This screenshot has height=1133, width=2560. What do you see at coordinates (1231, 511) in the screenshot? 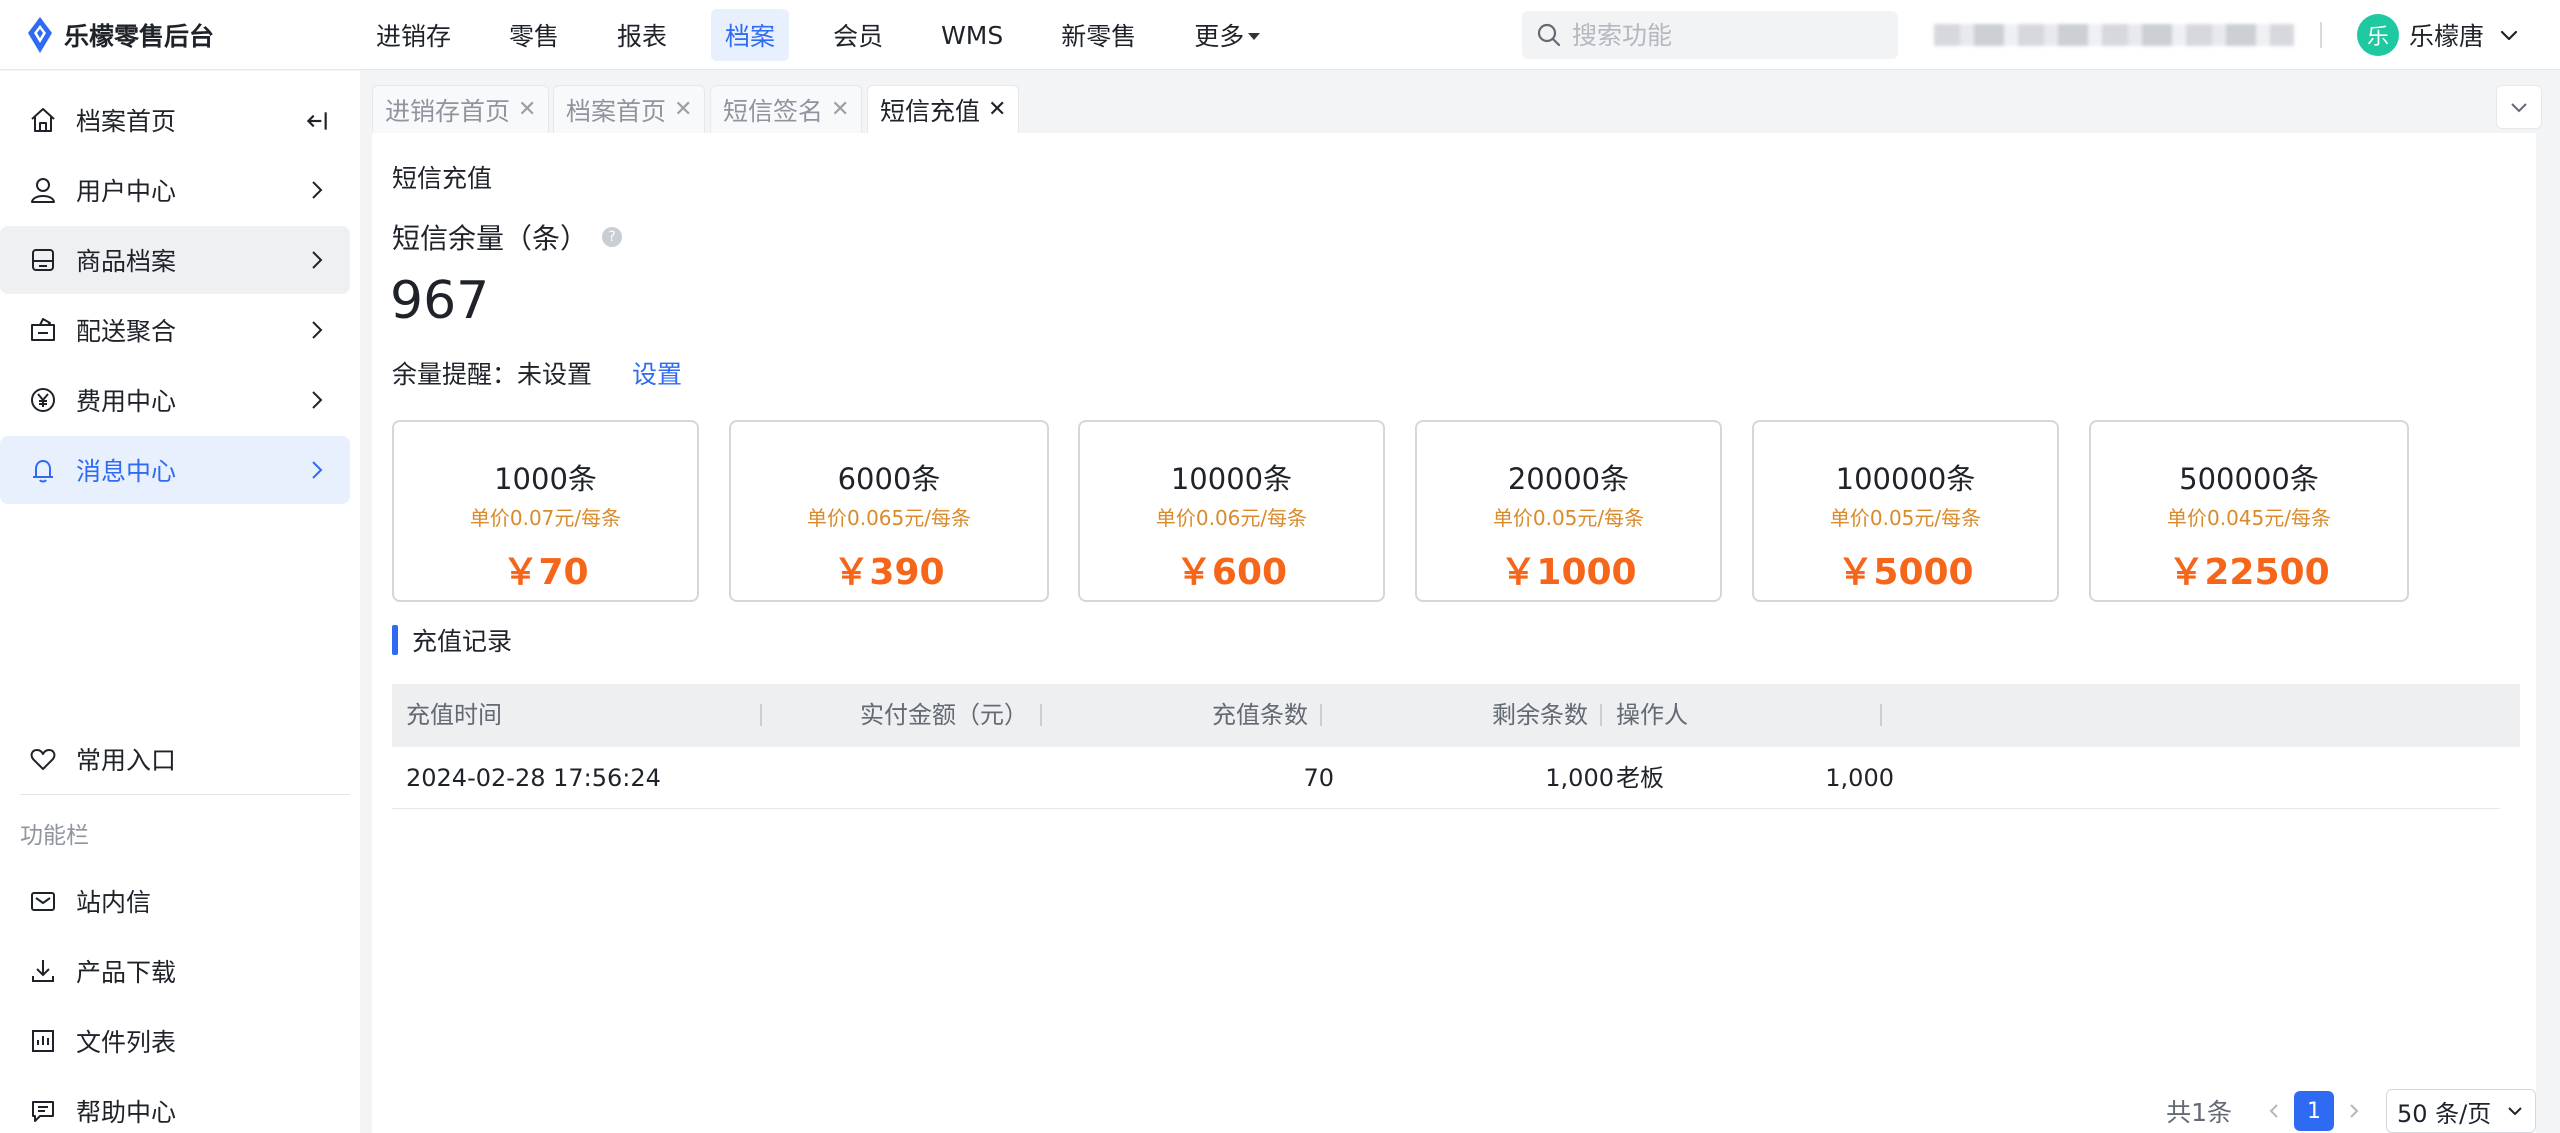
I see `package-card: 10000条 单价0.06元/每条 ￥600` at bounding box center [1231, 511].